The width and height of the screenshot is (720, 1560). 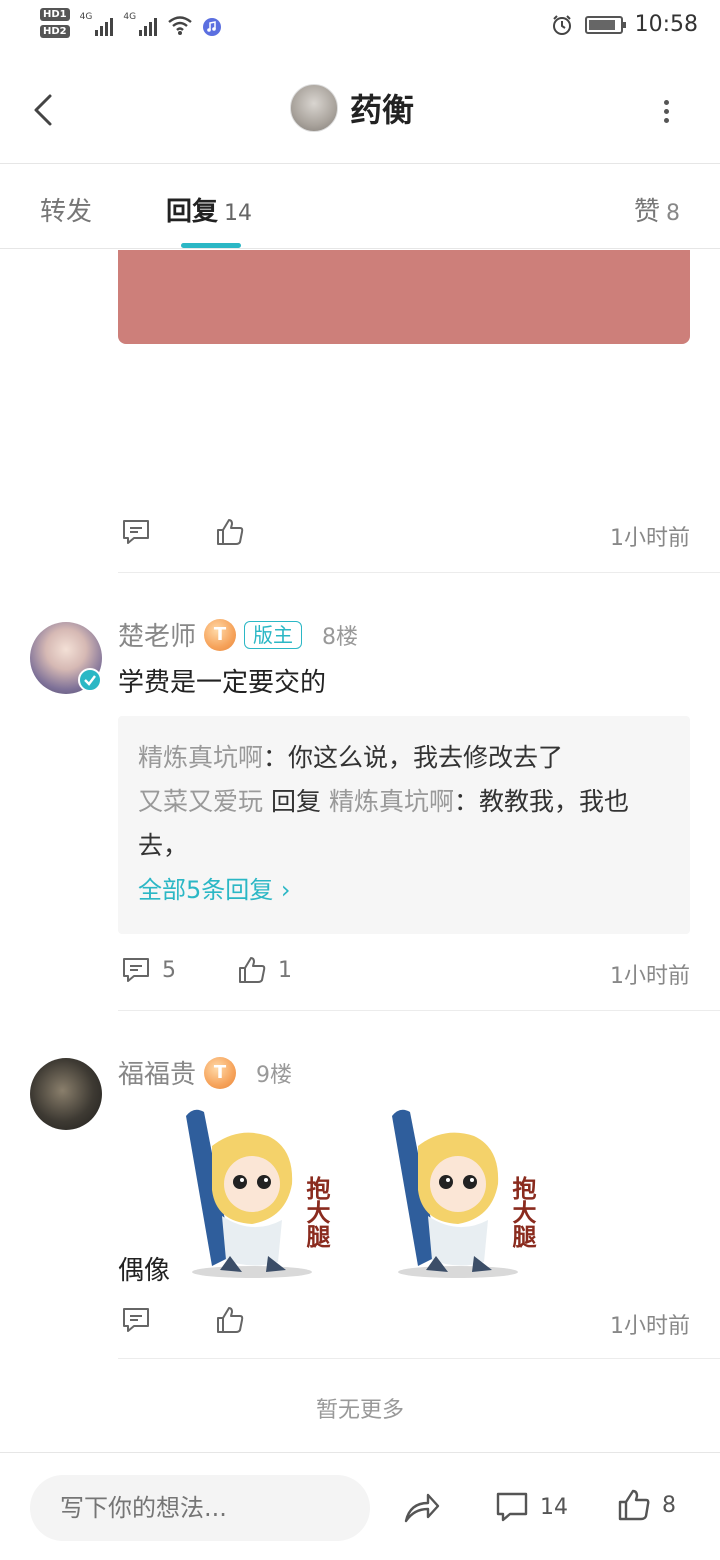 What do you see at coordinates (666, 24) in the screenshot?
I see `clock: 10:58` at bounding box center [666, 24].